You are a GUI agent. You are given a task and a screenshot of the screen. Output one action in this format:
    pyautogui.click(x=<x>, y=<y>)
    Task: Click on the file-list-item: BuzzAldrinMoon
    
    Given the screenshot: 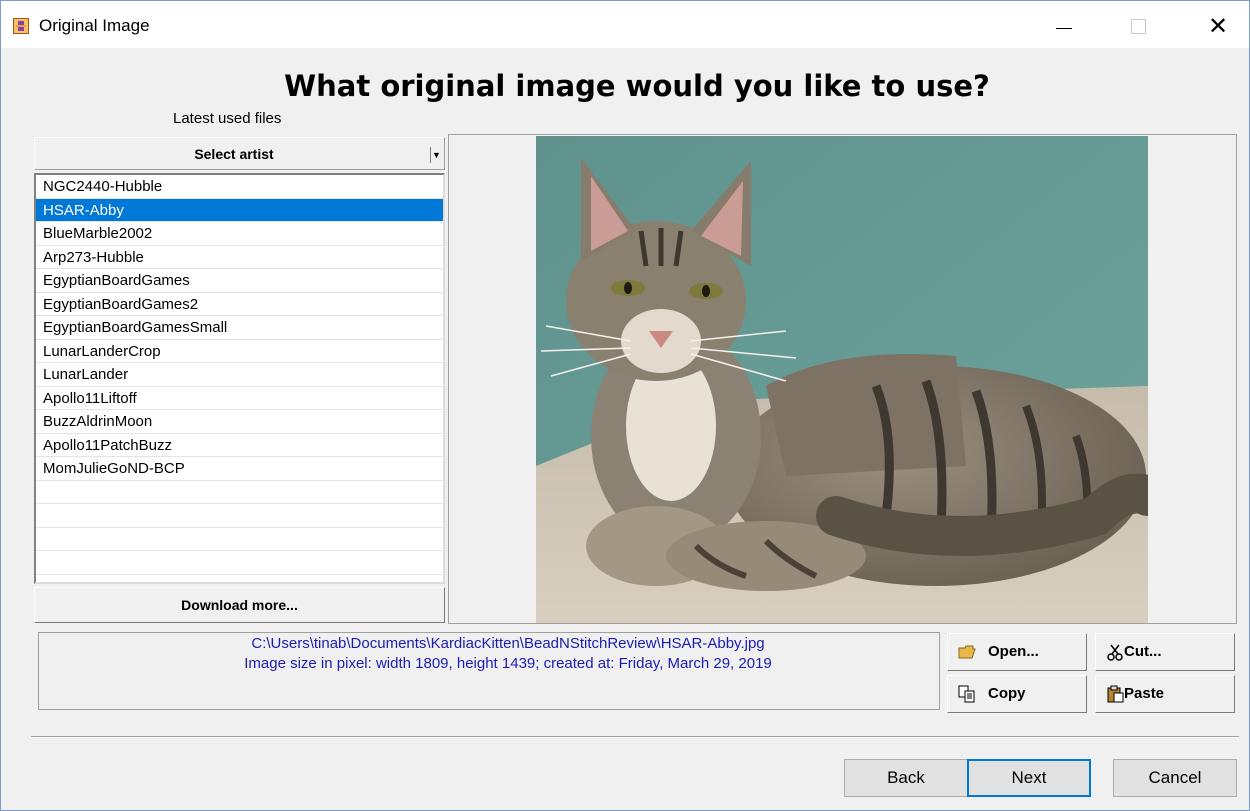 What is the action you would take?
    pyautogui.click(x=239, y=422)
    